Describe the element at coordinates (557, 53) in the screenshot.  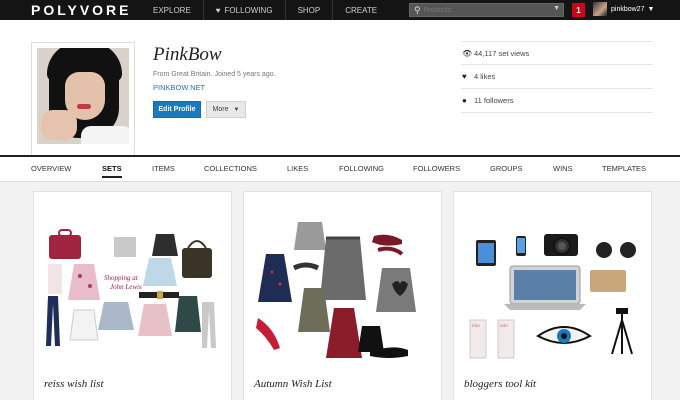
I see `stat-set-views: 👁 44,117 set views` at that location.